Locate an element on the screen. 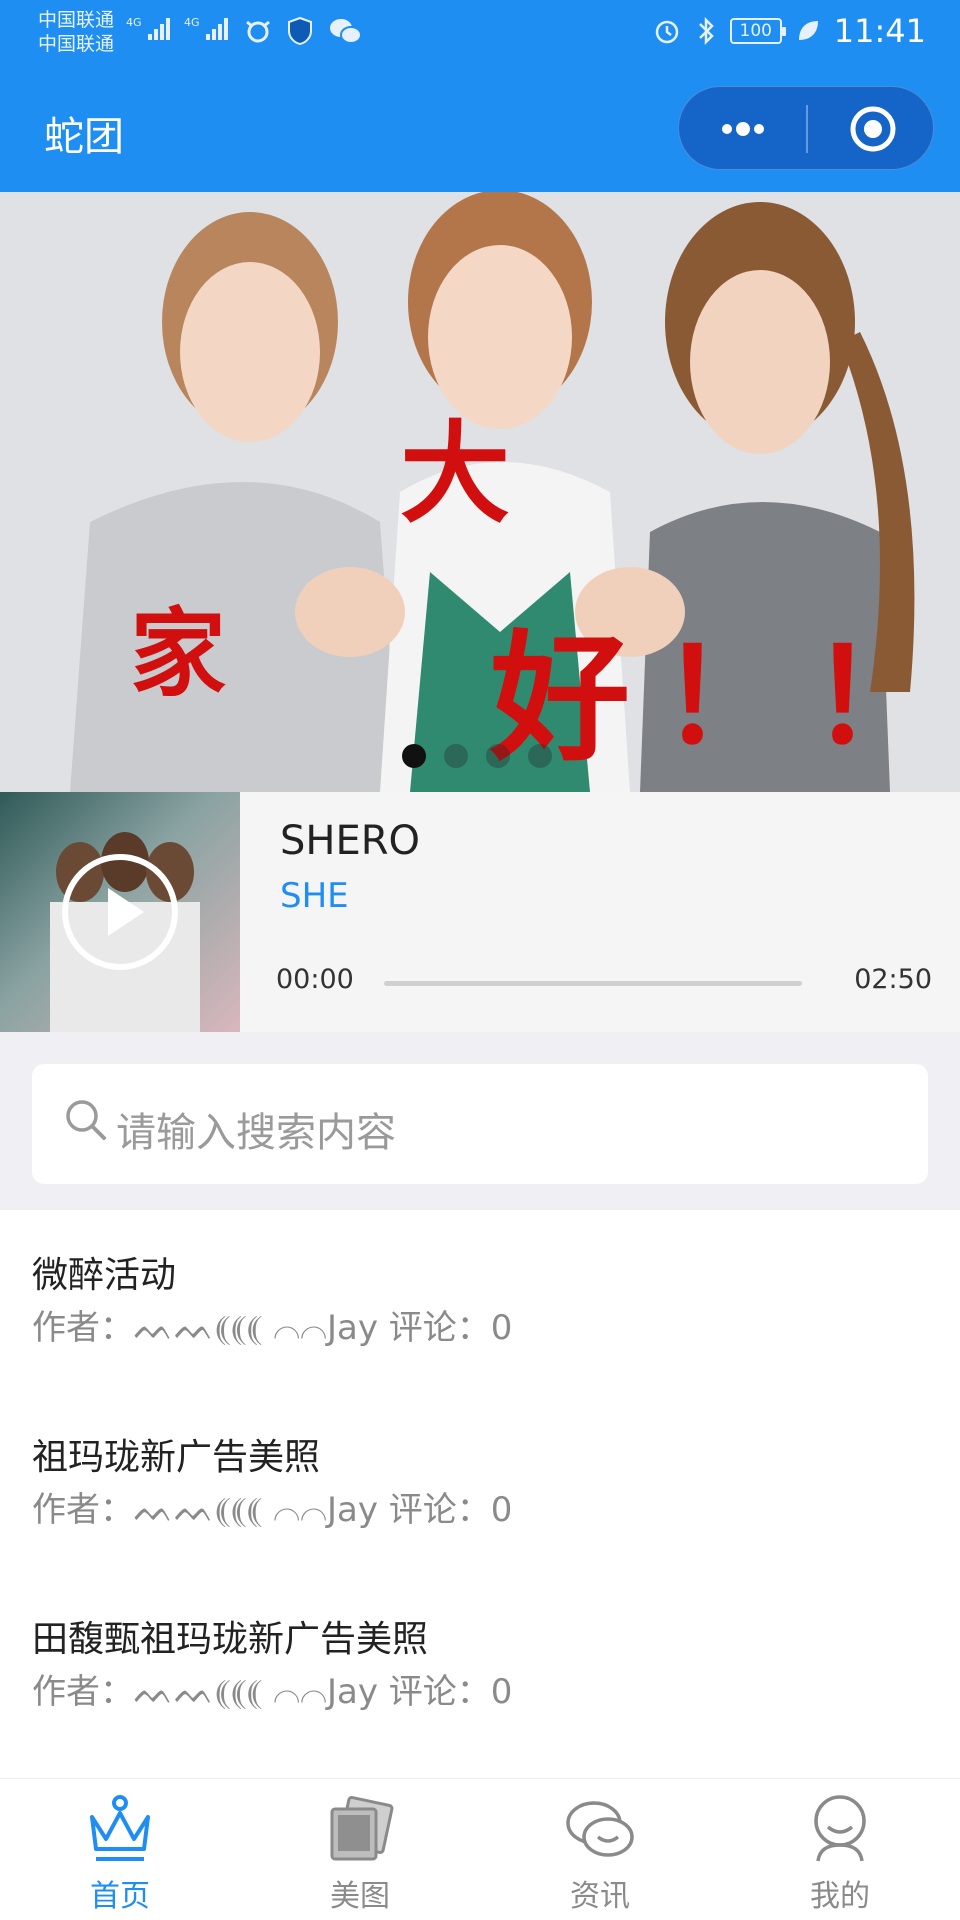 The width and height of the screenshot is (960, 1920). banner-caption-1: 大 is located at coordinates (455, 473).